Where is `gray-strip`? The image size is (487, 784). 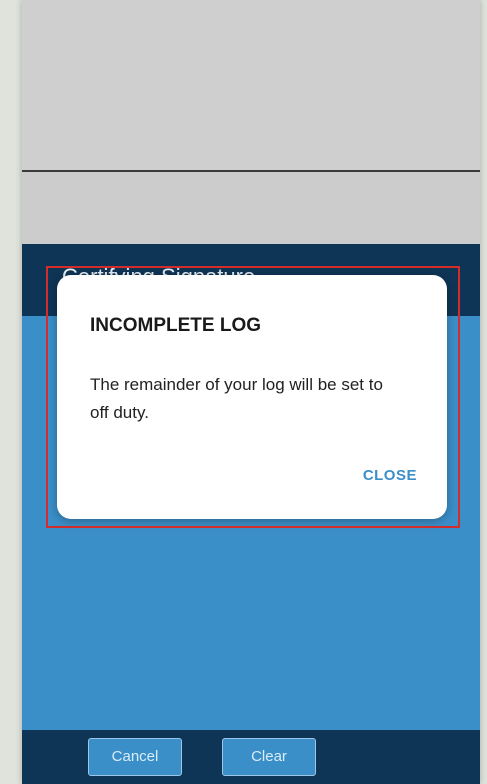
gray-strip is located at coordinates (251, 208).